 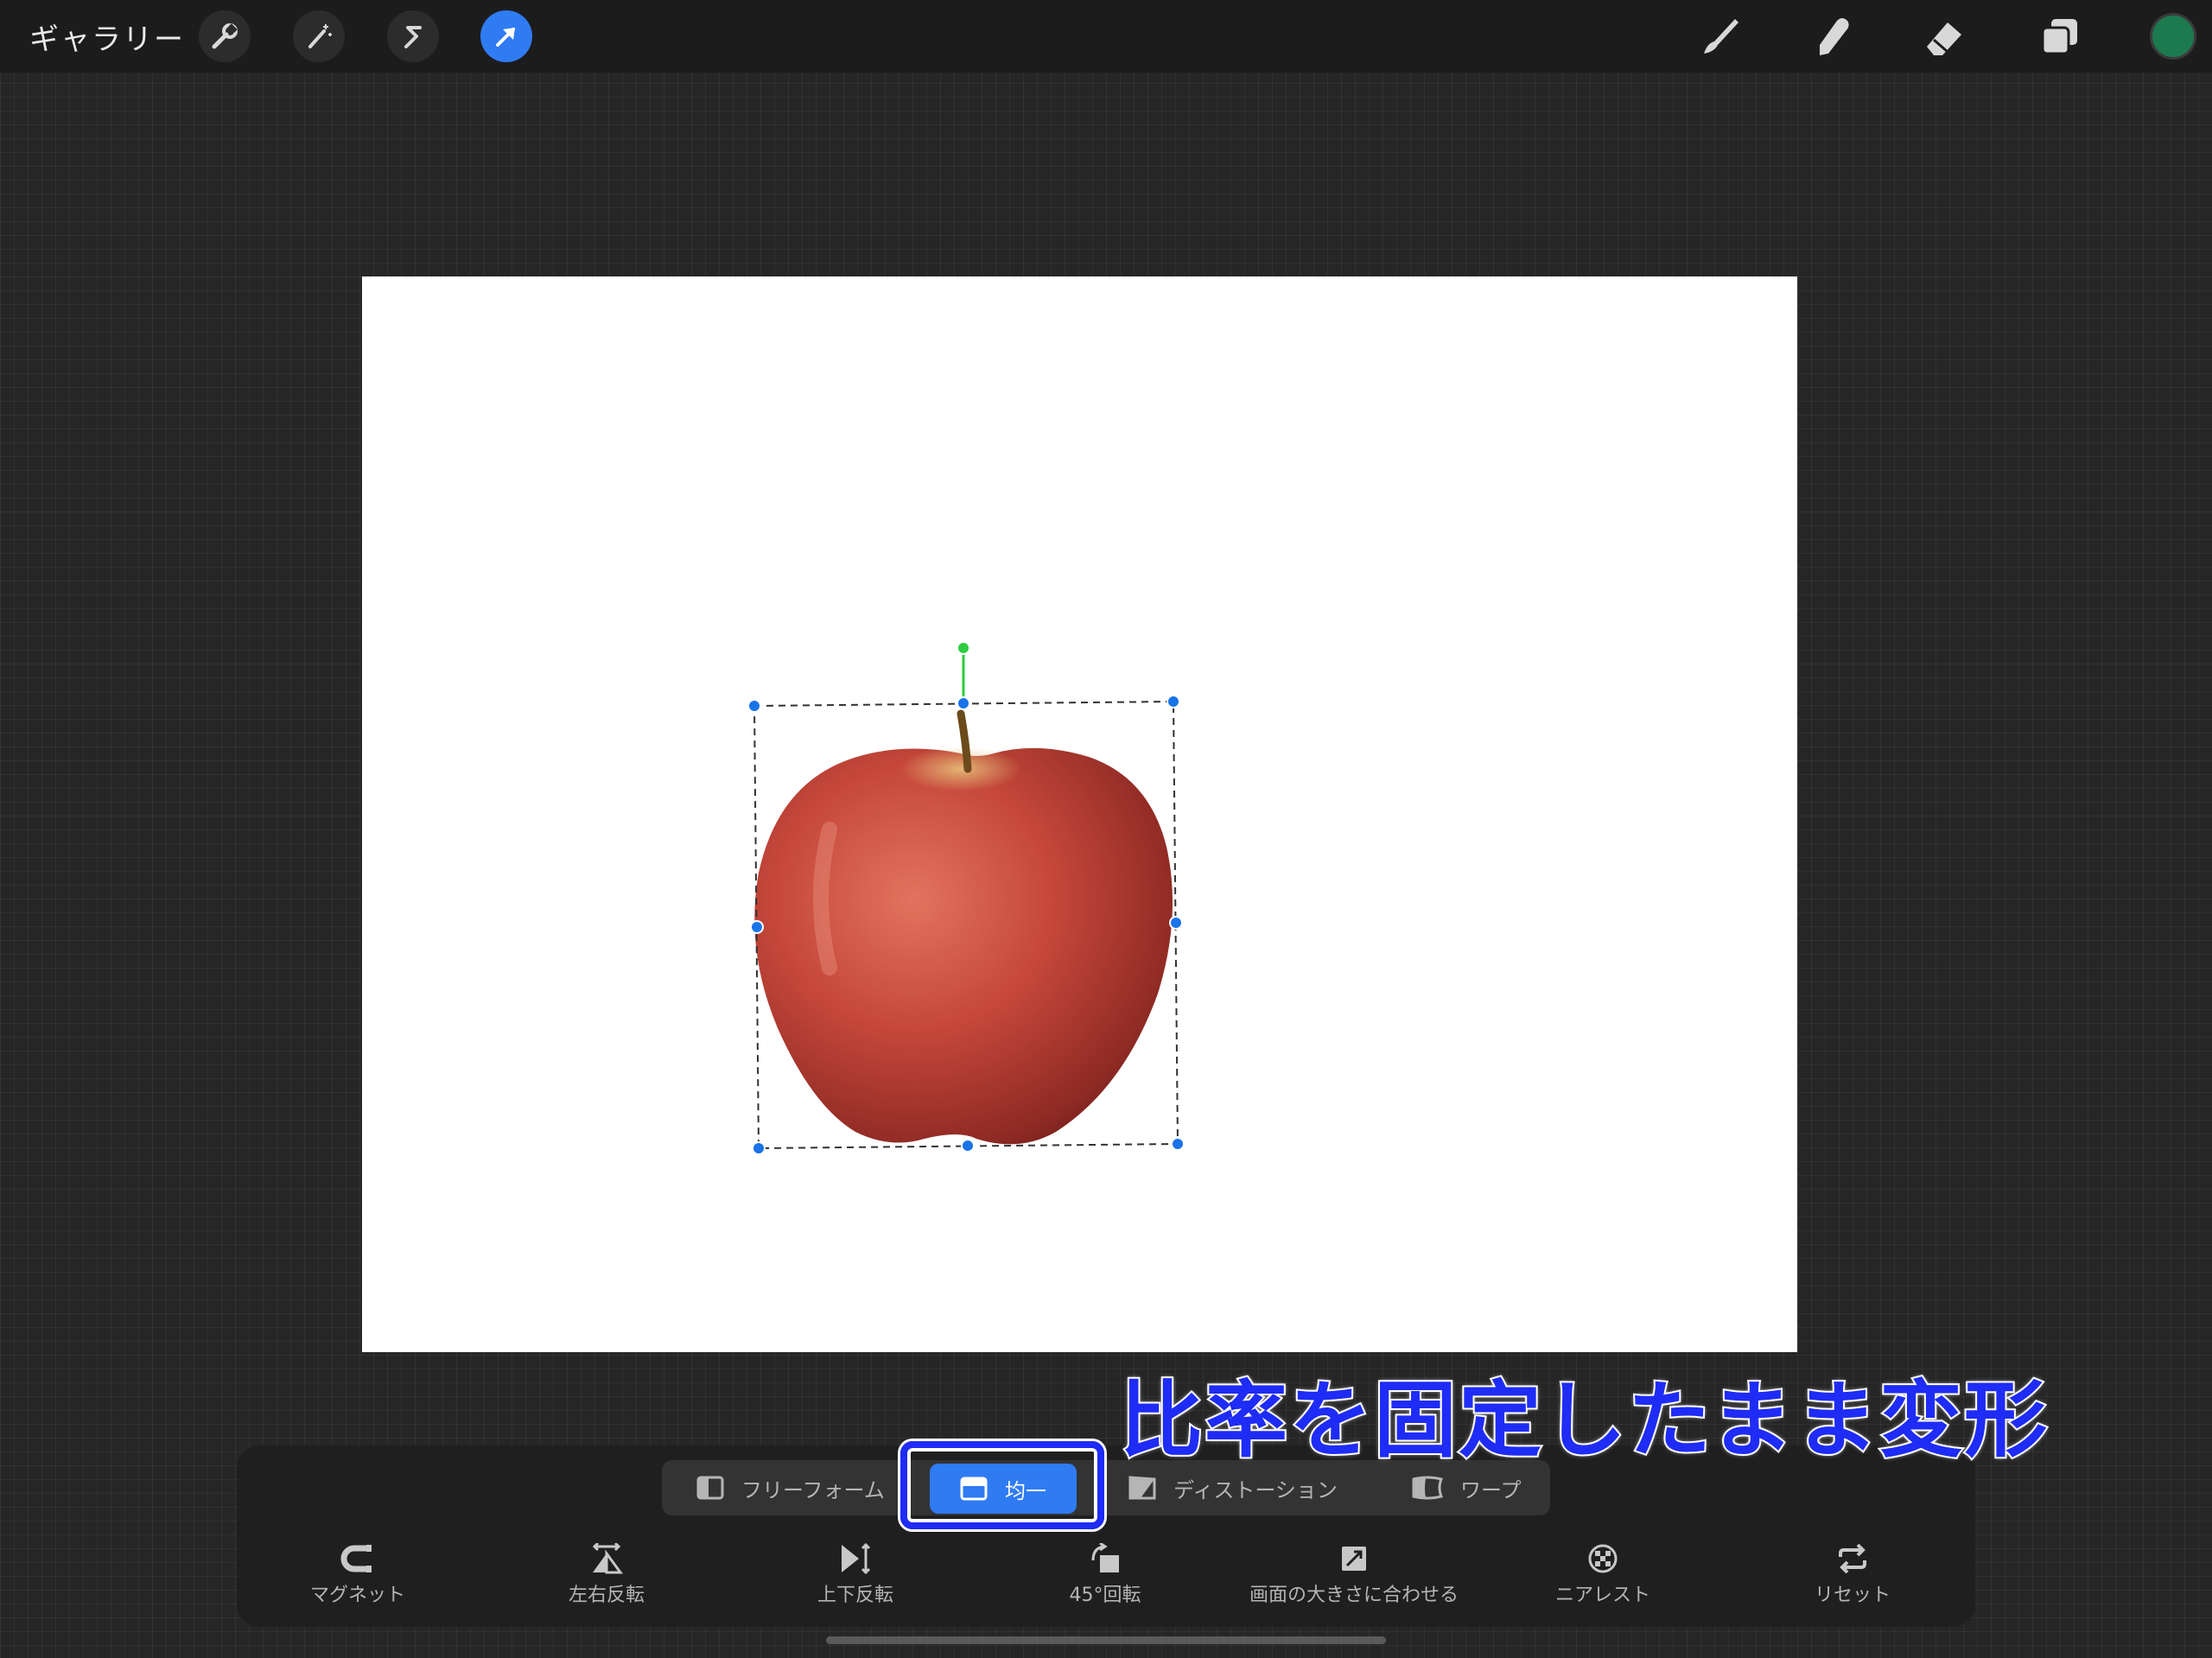 What do you see at coordinates (1142, 1488) in the screenshot?
I see `distort-icon` at bounding box center [1142, 1488].